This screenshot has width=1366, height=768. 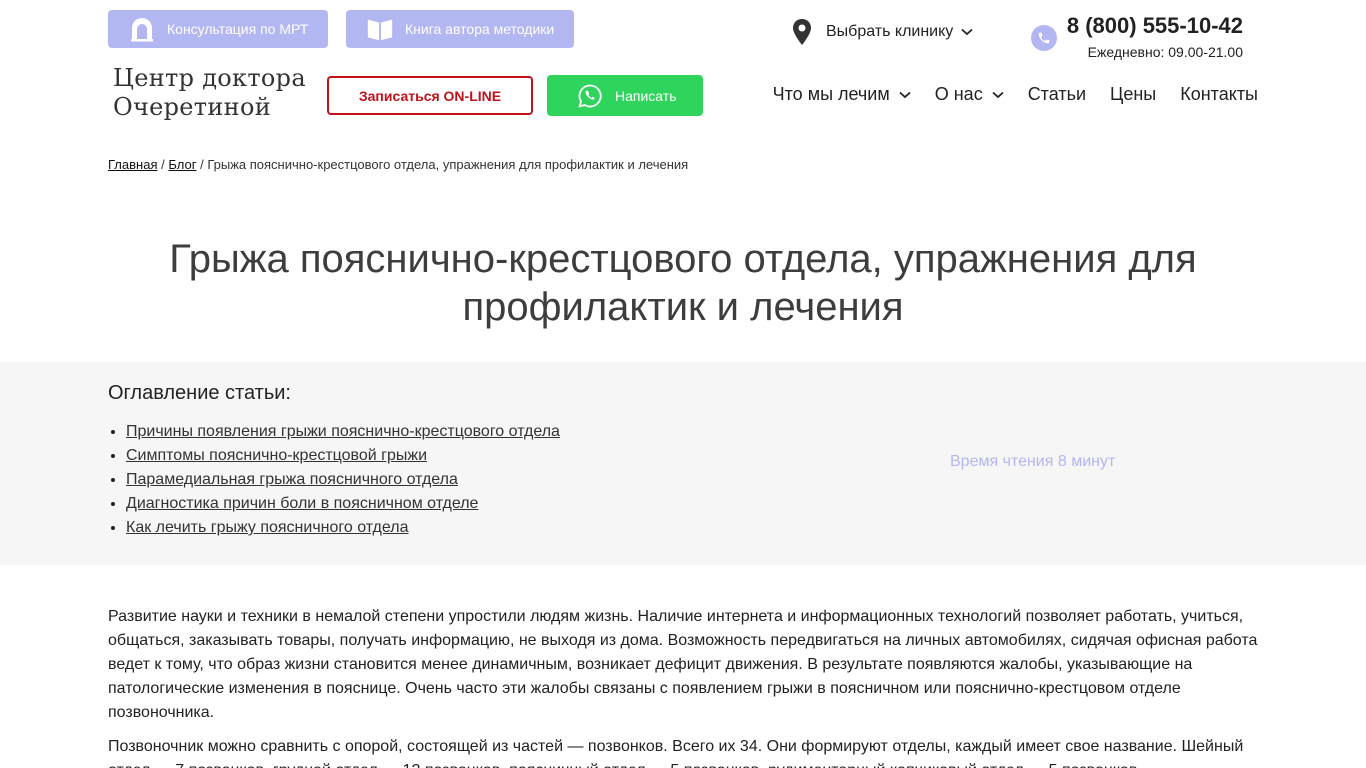 I want to click on working-hours: Ежедневно: 09.00-21.00, so click(x=1165, y=52).